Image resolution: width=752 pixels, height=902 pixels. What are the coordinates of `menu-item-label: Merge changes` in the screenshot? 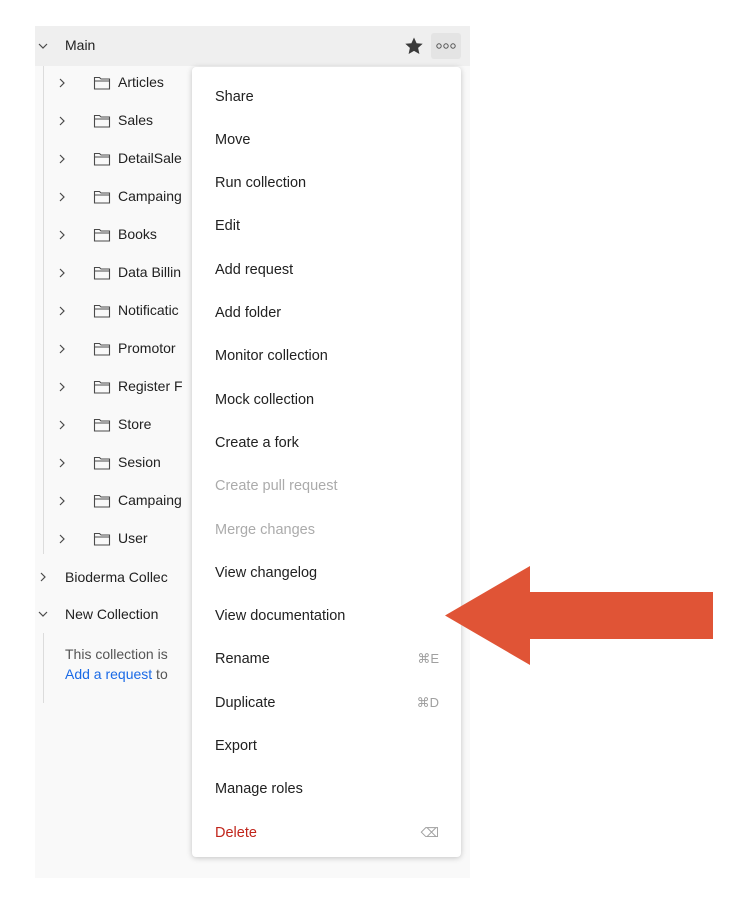 It's located at (265, 529).